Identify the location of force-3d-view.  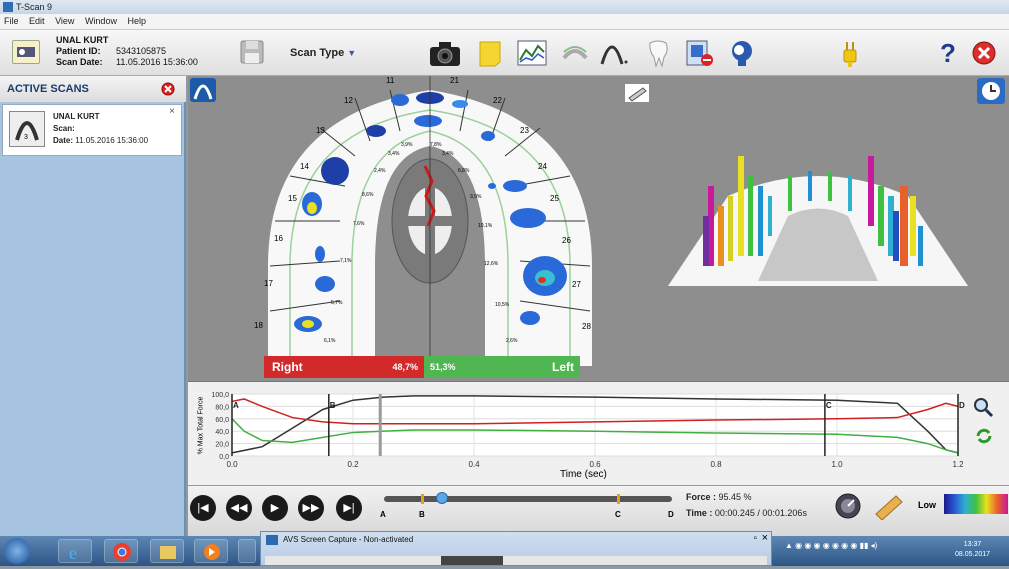
(818, 221).